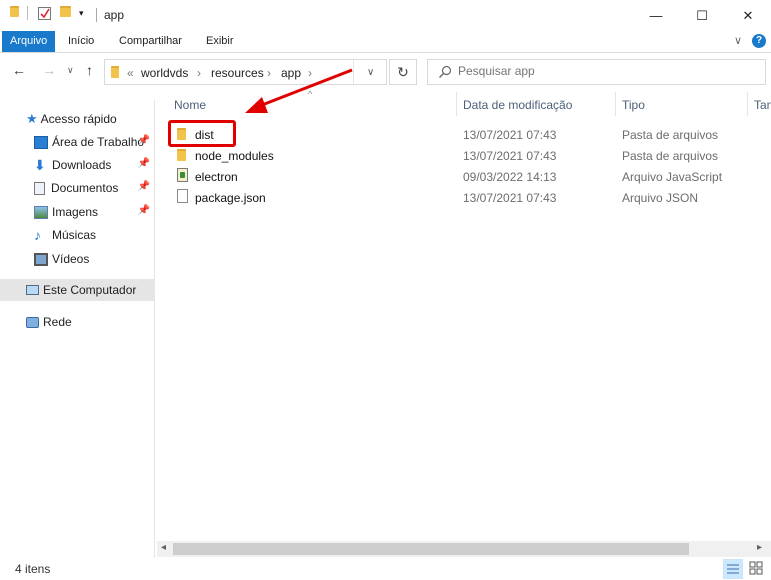 Image resolution: width=771 pixels, height=580 pixels. I want to click on search-icon, so click(445, 73).